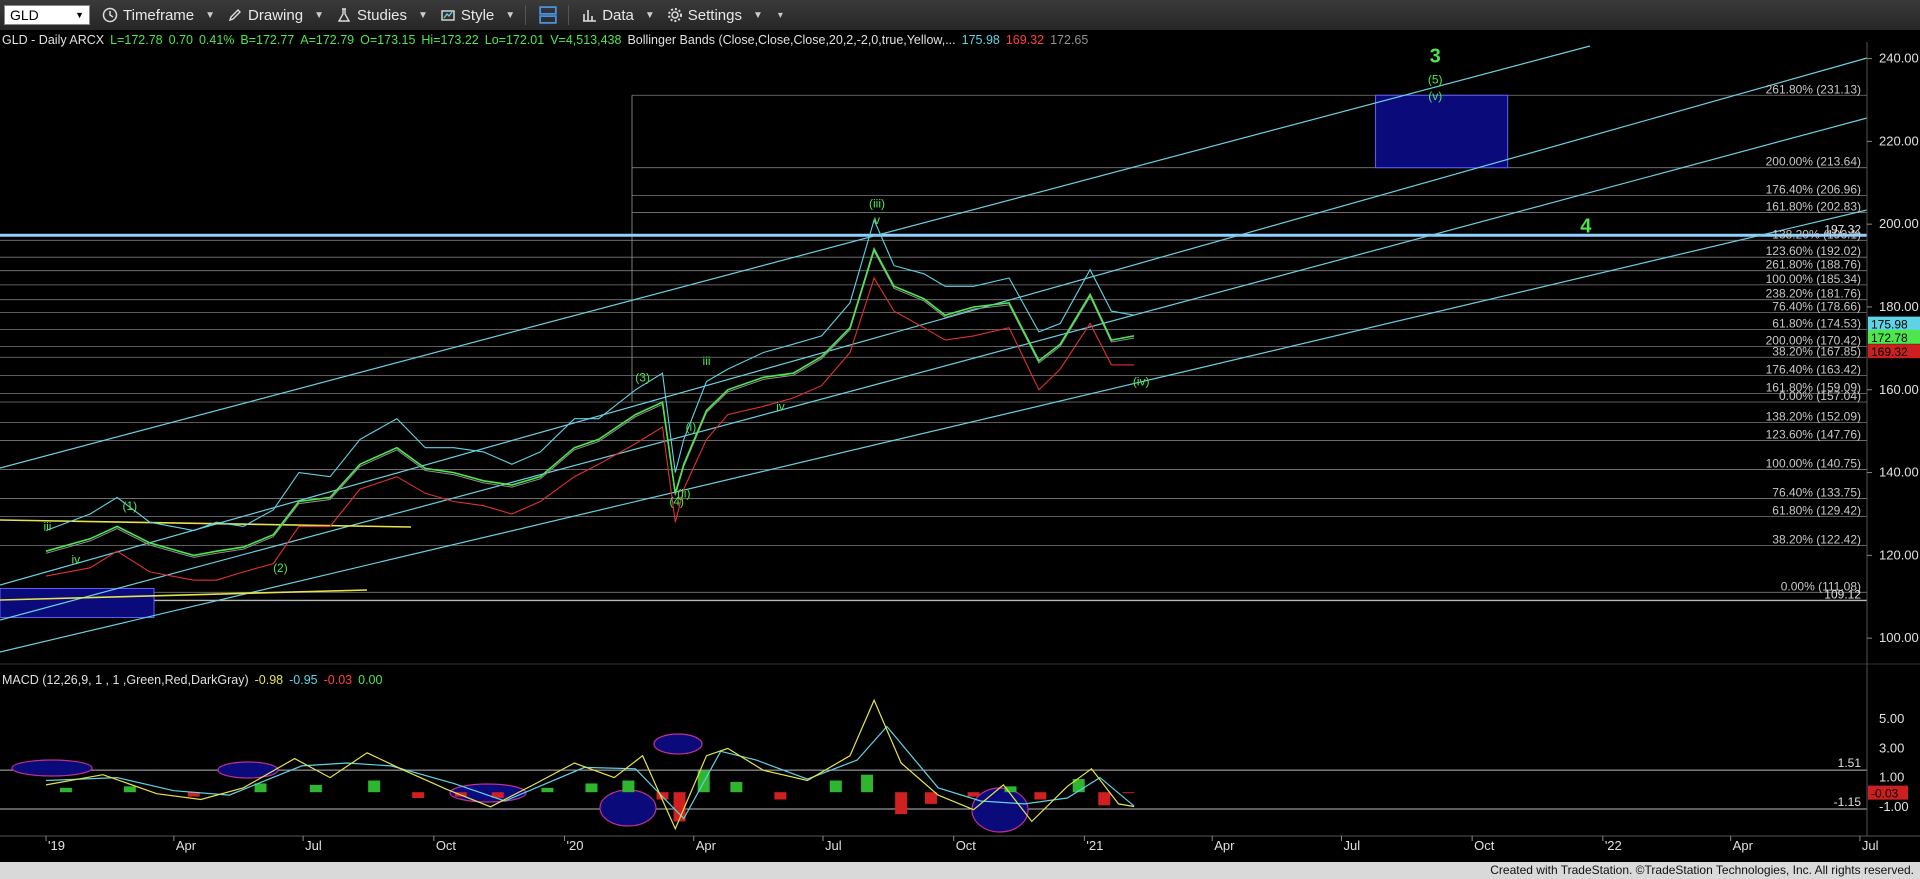 Image resolution: width=1920 pixels, height=879 pixels. Describe the element at coordinates (1816, 539) in the screenshot. I see `fib-level-label: 38.20% (122.42)` at that location.